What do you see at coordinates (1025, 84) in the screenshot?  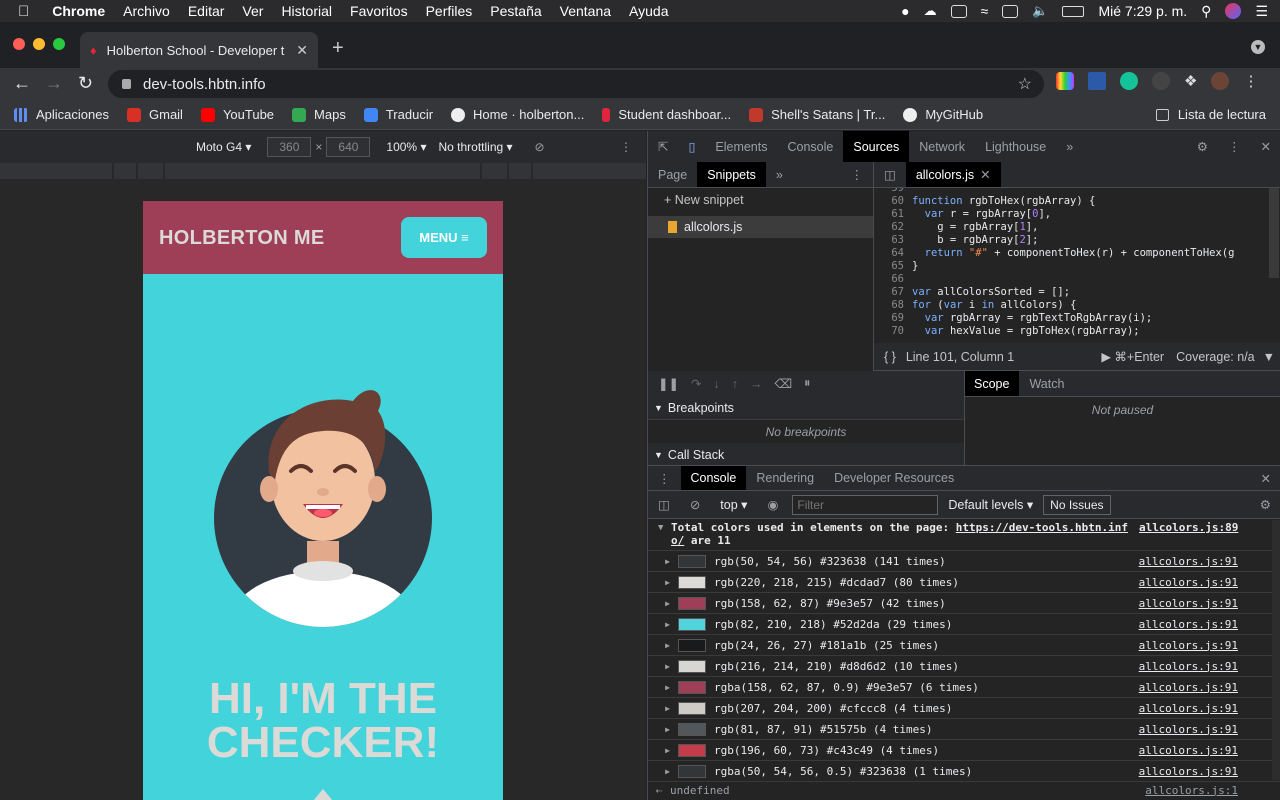 I see `bookmark-star-icon: ☆` at bounding box center [1025, 84].